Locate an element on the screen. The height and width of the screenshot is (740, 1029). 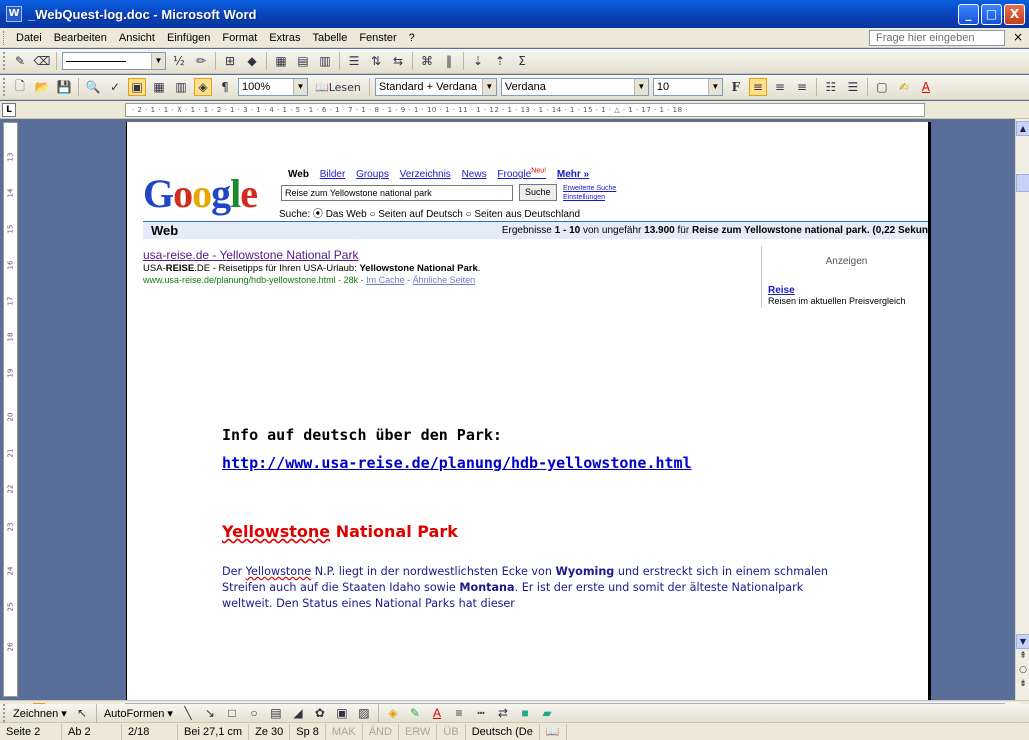
vertical-scrollbar: ▲ ▼ ⇞ ○ ⇟ is located at coordinates (1022, 409).